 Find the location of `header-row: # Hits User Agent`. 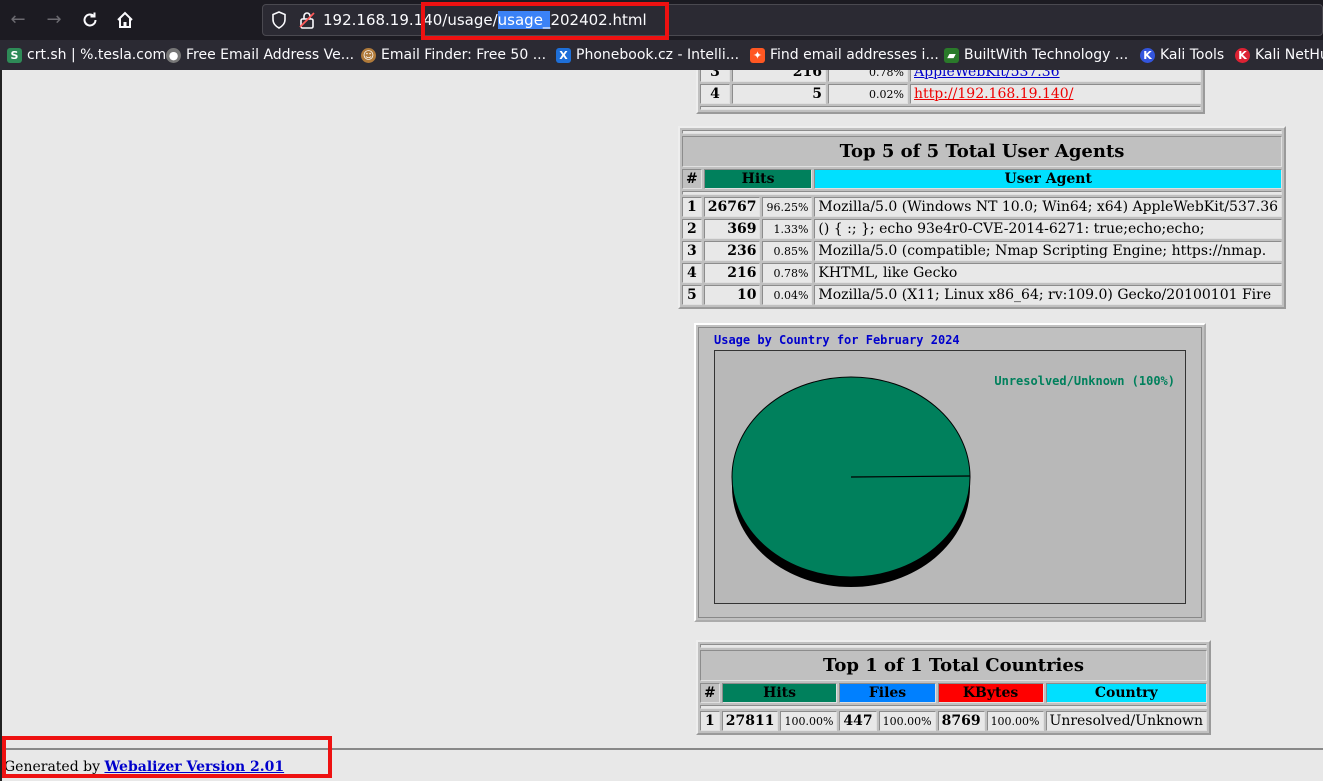

header-row: # Hits User Agent is located at coordinates (982, 179).